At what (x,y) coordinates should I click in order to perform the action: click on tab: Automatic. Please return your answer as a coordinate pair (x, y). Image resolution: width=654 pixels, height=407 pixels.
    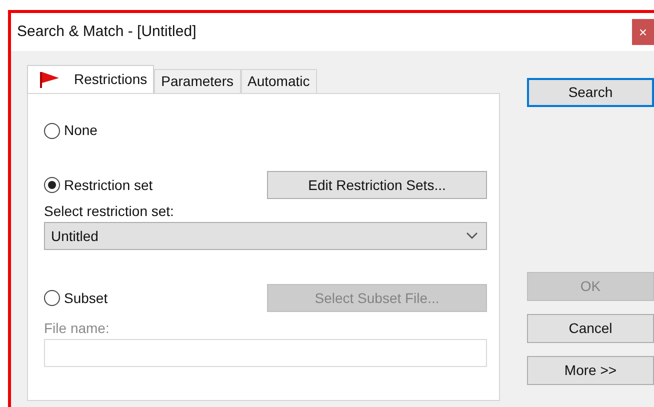
    Looking at the image, I should click on (278, 81).